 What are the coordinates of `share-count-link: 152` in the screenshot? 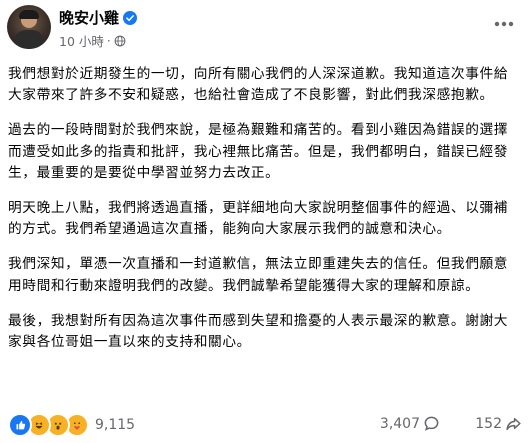 It's located at (498, 423).